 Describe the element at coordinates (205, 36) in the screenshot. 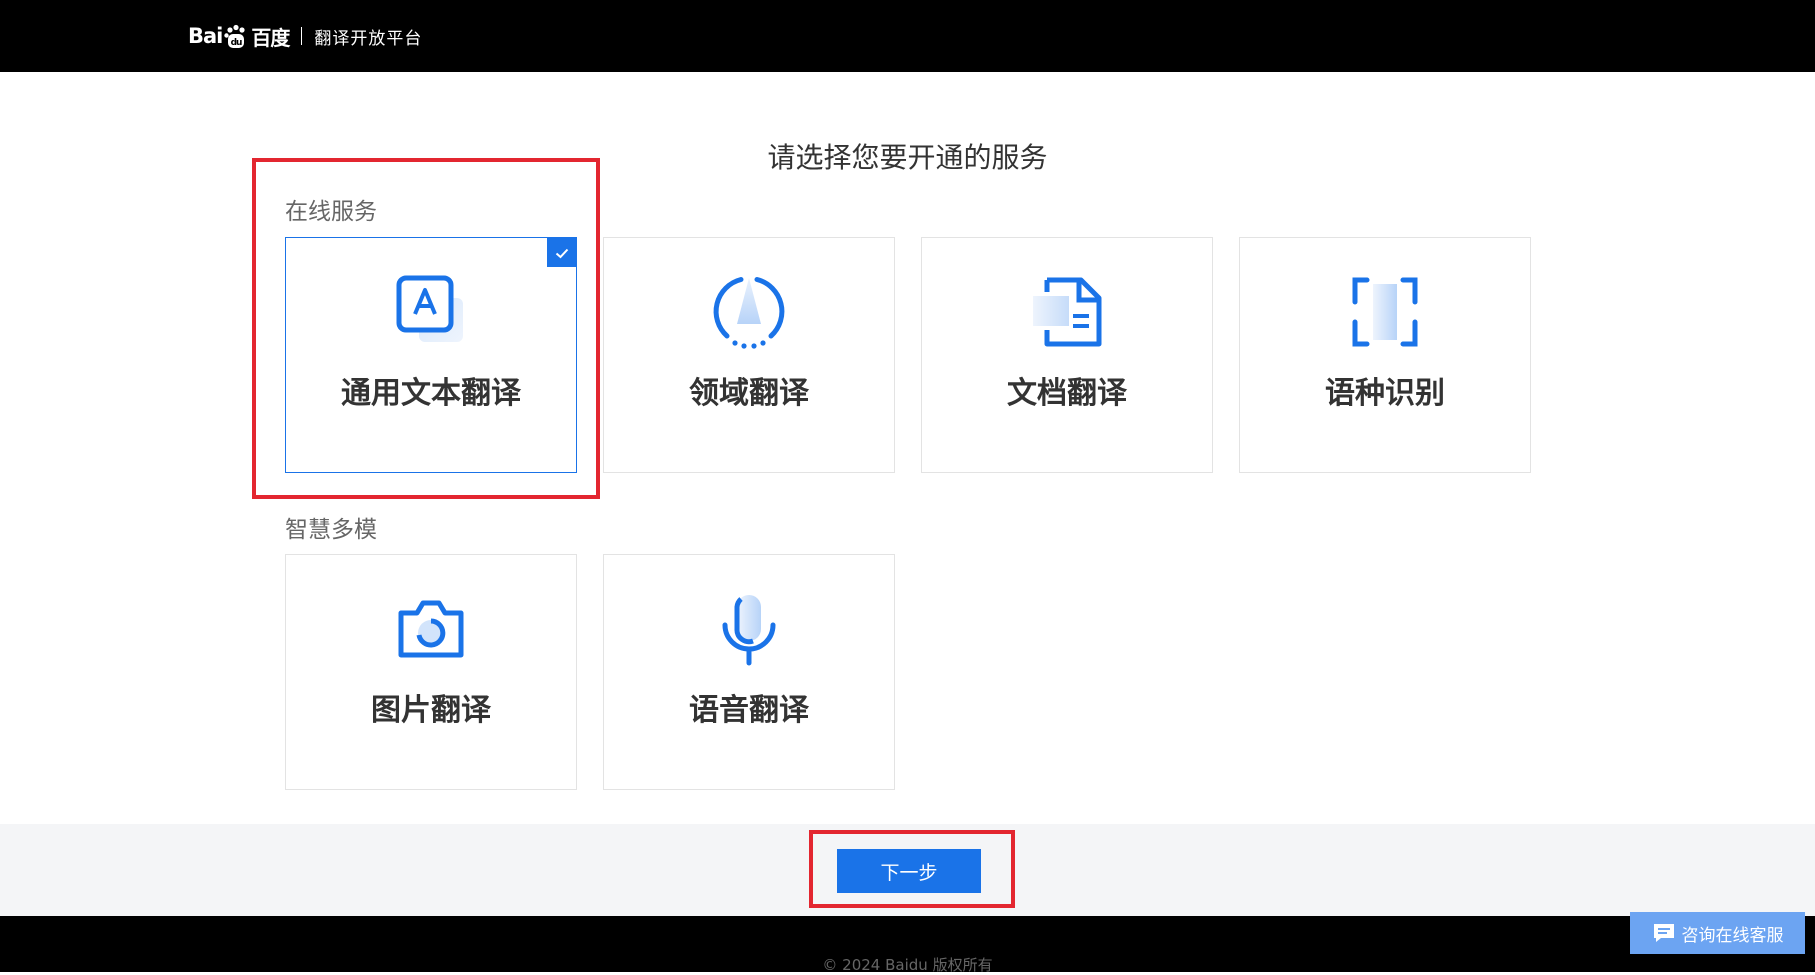

I see `logo-text-en: Bai` at that location.